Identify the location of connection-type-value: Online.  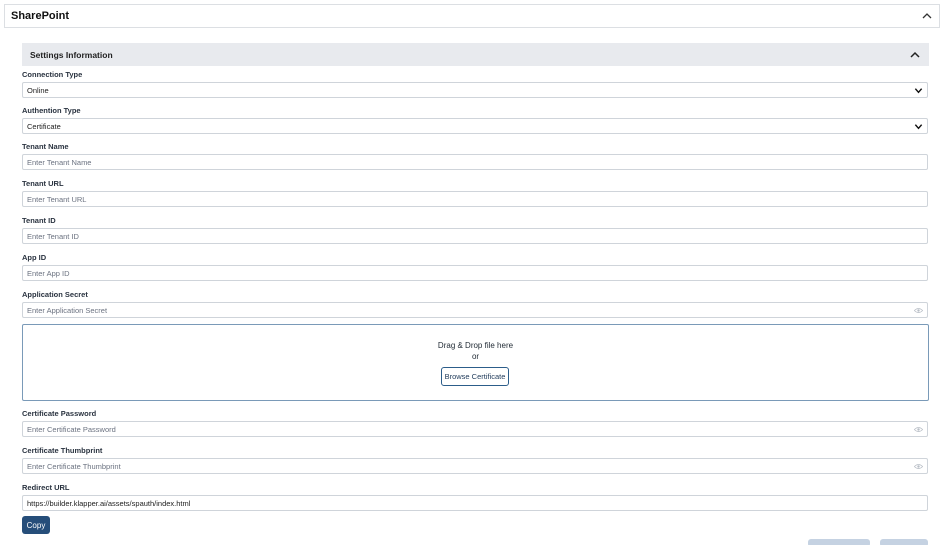
(38, 90).